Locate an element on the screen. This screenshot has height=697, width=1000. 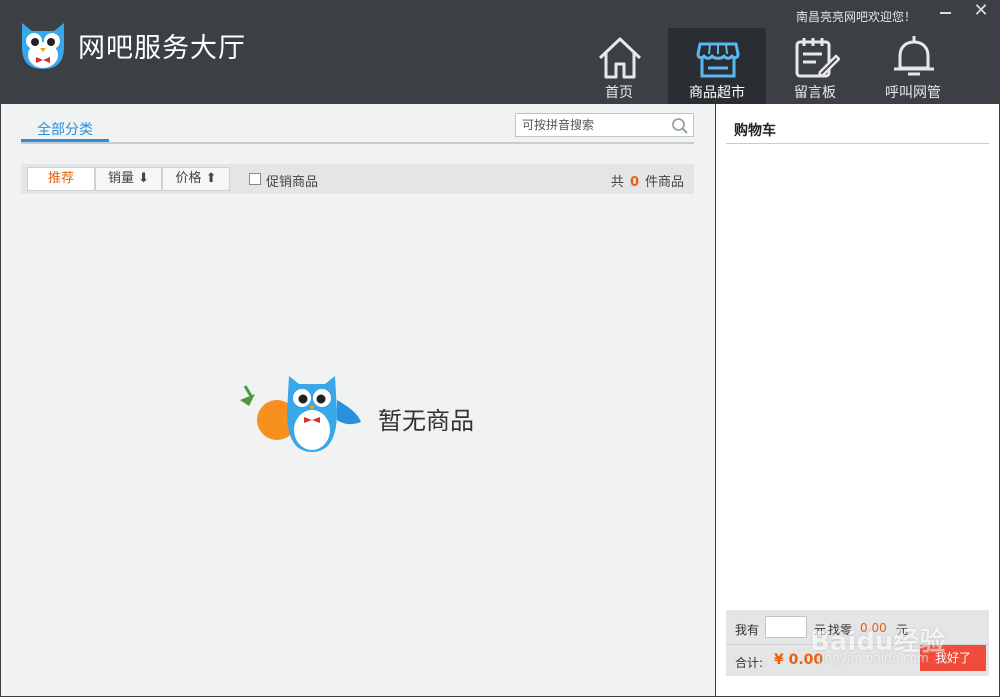
shop-icon is located at coordinates (718, 60).